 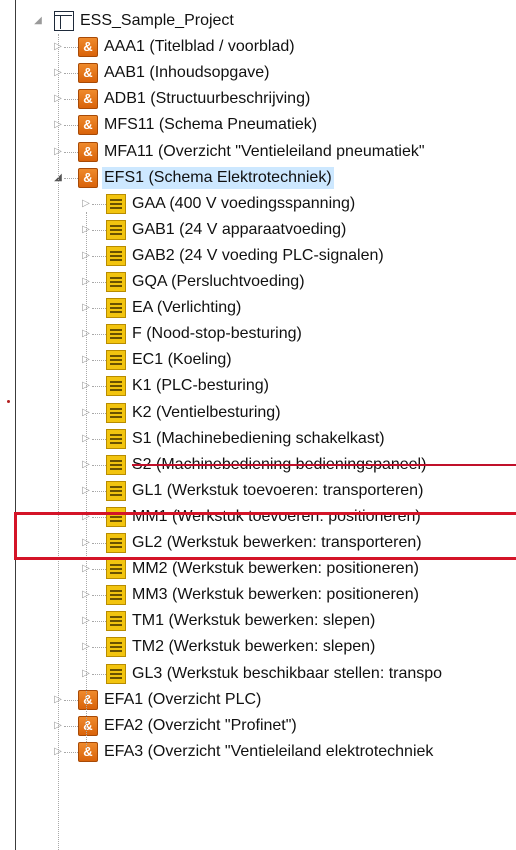 What do you see at coordinates (218, 177) in the screenshot?
I see `tree-item-label: EFS1 (Schema Elektrotechniek)` at bounding box center [218, 177].